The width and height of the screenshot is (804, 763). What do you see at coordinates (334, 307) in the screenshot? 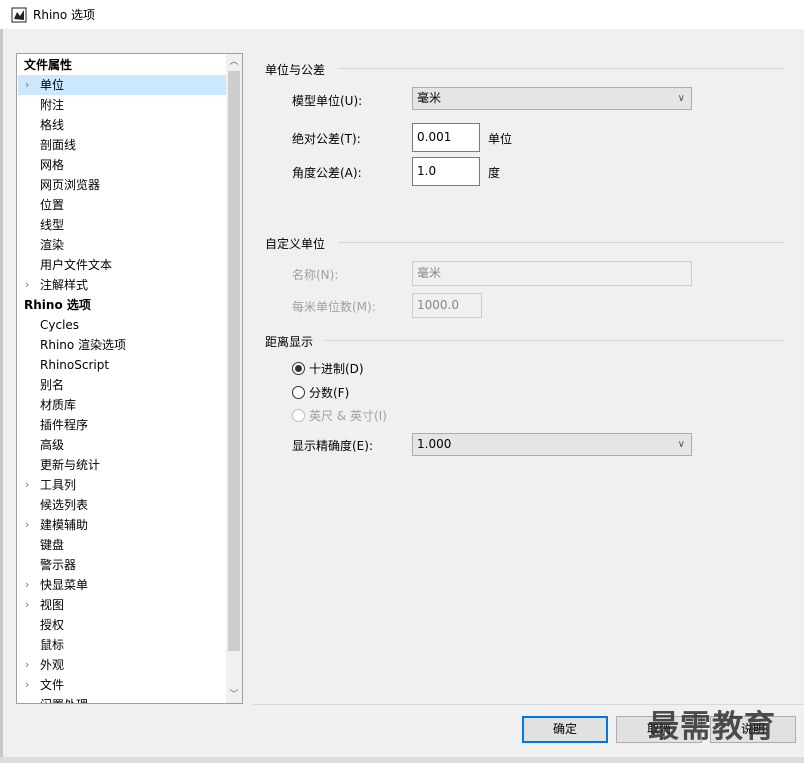
I see `units-per-meter-label: 每米单位数(M):` at bounding box center [334, 307].